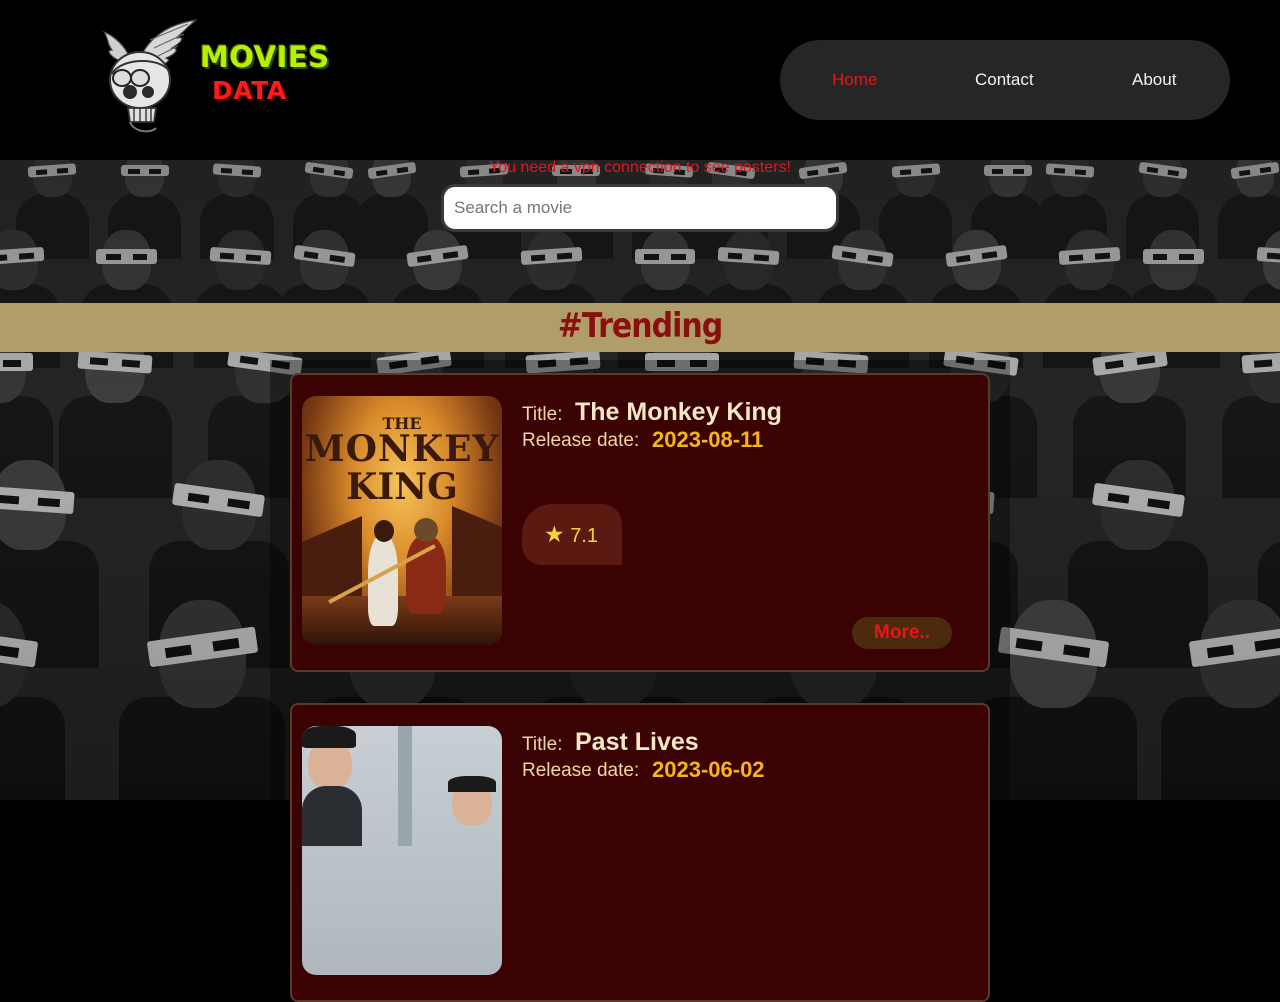 The height and width of the screenshot is (1002, 1280). Describe the element at coordinates (249, 90) in the screenshot. I see `logo-text-data: DATA` at that location.